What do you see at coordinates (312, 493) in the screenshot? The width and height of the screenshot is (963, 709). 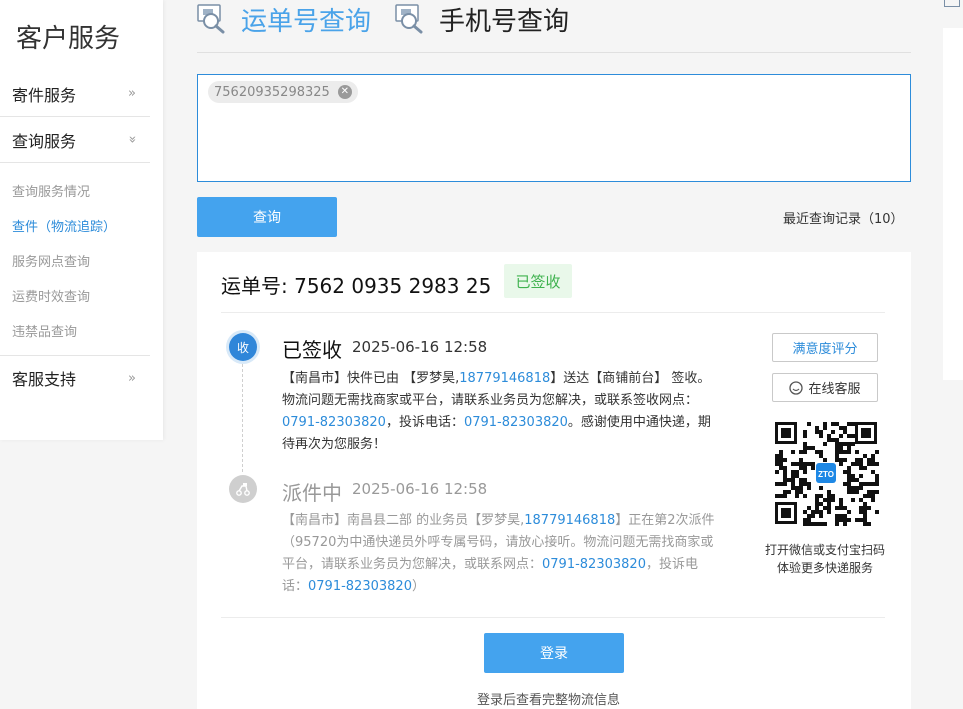 I see `event-status: 派件中` at bounding box center [312, 493].